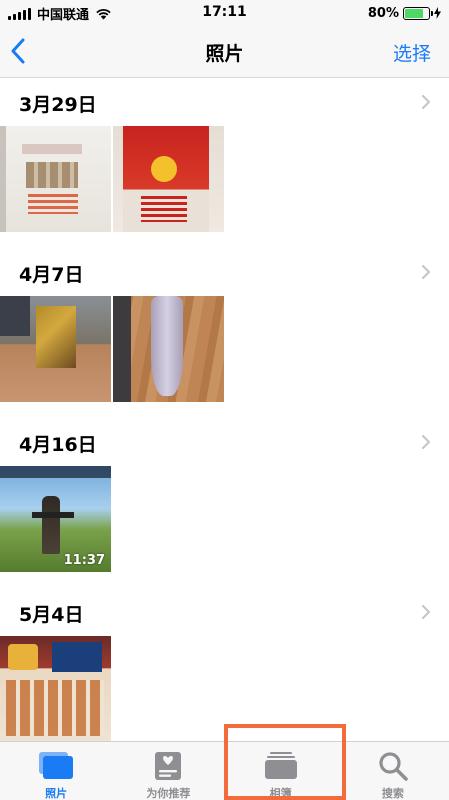 This screenshot has width=449, height=800. What do you see at coordinates (437, 13) in the screenshot?
I see `charging-bolt-icon` at bounding box center [437, 13].